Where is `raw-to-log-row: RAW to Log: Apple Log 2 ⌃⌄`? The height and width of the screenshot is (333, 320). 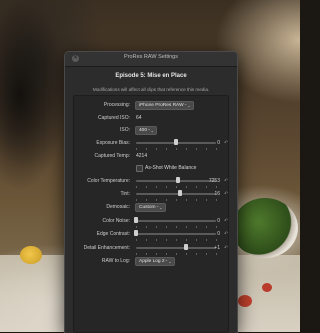
raw-to-log-row: RAW to Log: Apple Log 2 ⌃⌄ is located at coordinates (151, 261).